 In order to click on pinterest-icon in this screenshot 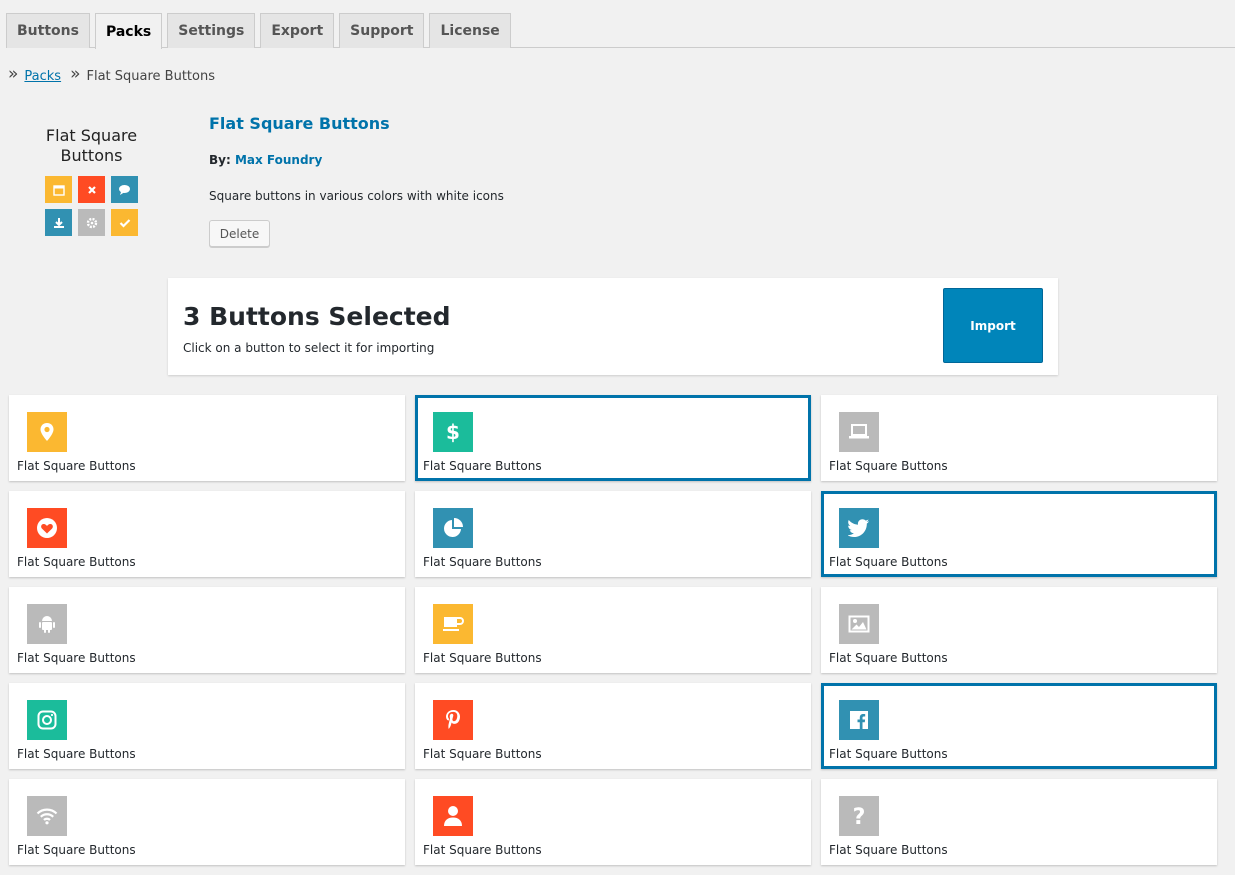, I will do `click(453, 720)`.